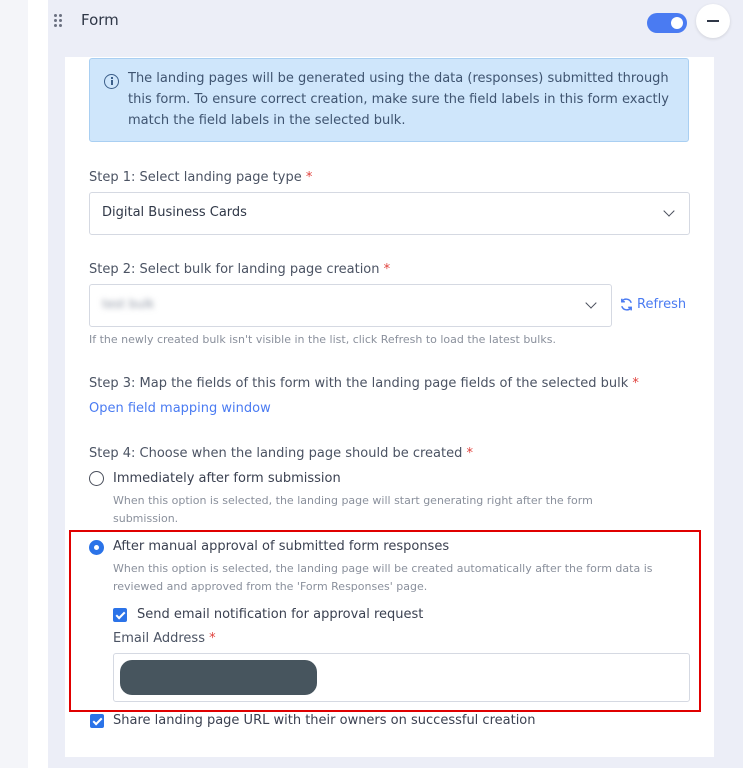 The image size is (743, 768). Describe the element at coordinates (195, 177) in the screenshot. I see `step1-label-text: Step 1: Select landing page type` at that location.